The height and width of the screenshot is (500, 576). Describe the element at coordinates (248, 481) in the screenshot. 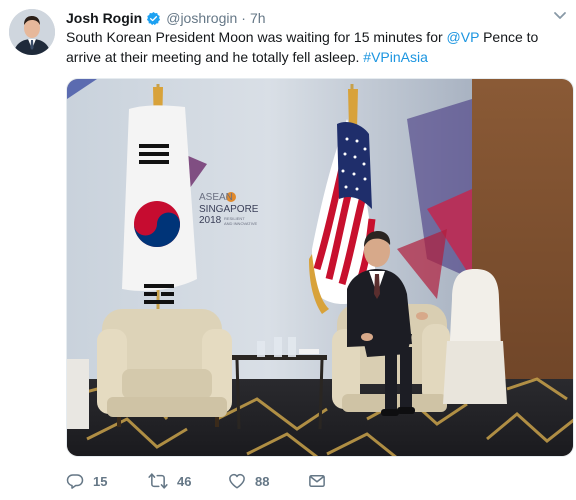

I see `like-button: 88` at that location.